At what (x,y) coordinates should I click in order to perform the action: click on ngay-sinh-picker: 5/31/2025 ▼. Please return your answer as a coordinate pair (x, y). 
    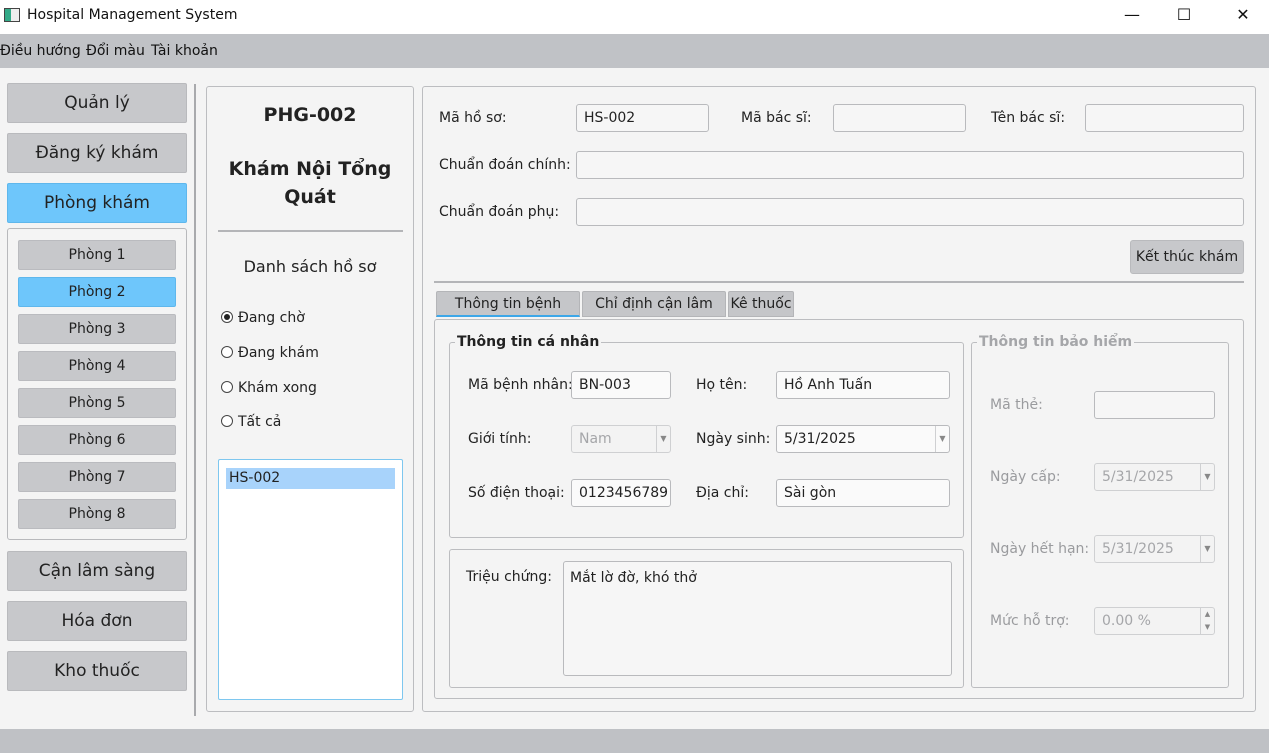
    Looking at the image, I should click on (863, 439).